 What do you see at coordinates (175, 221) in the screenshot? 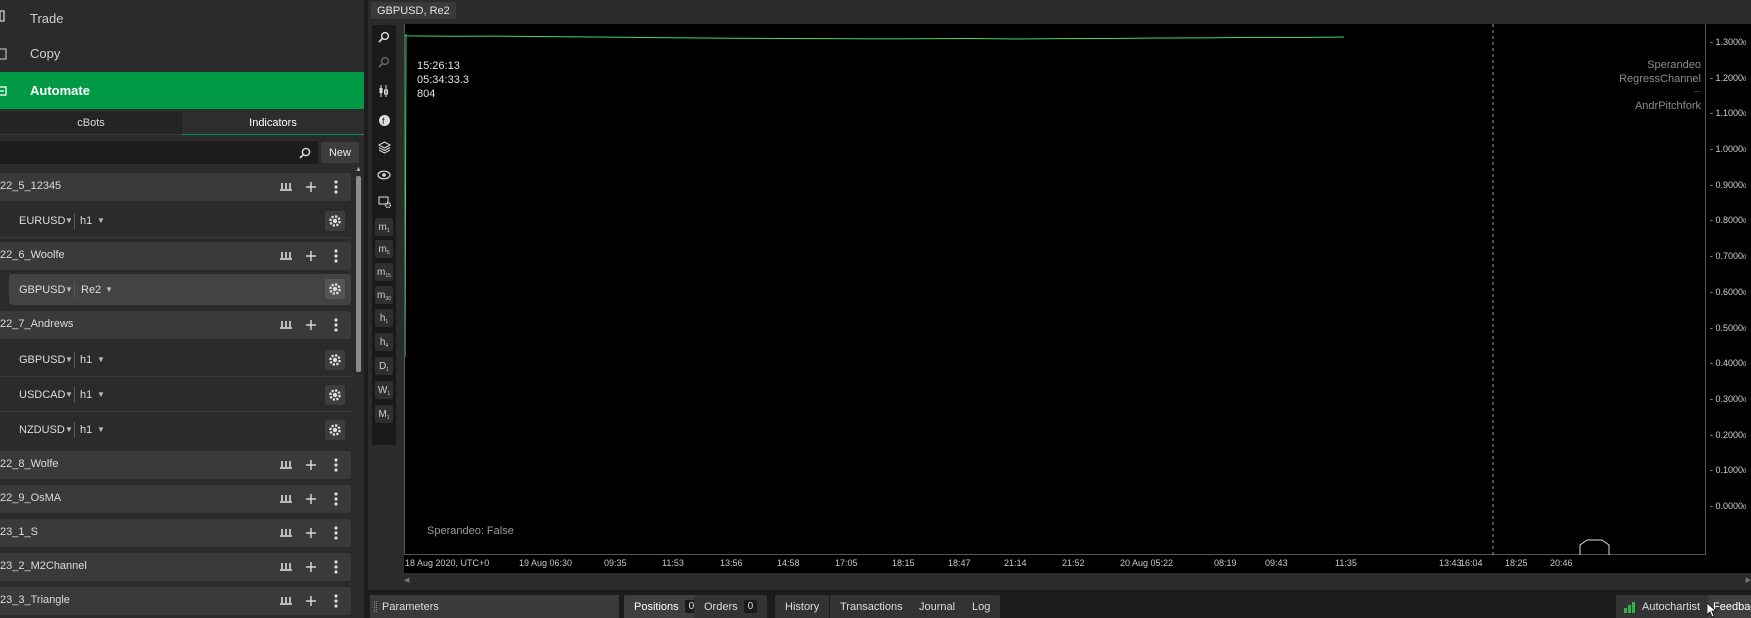
I see `instance-row: EURUSD ▼ h1 ▼` at bounding box center [175, 221].